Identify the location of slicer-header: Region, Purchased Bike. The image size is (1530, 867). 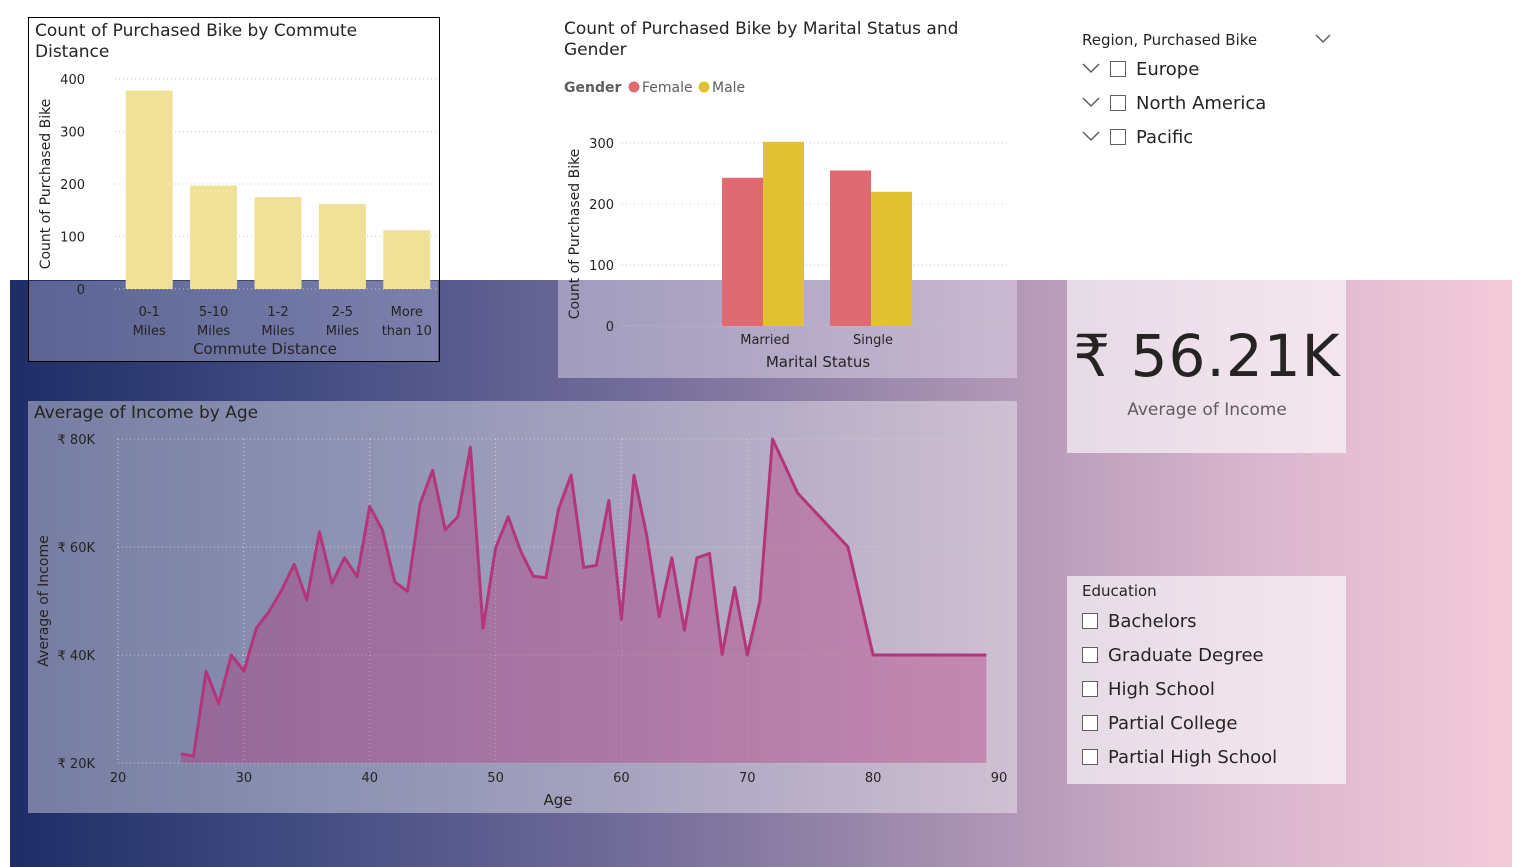
(1170, 40).